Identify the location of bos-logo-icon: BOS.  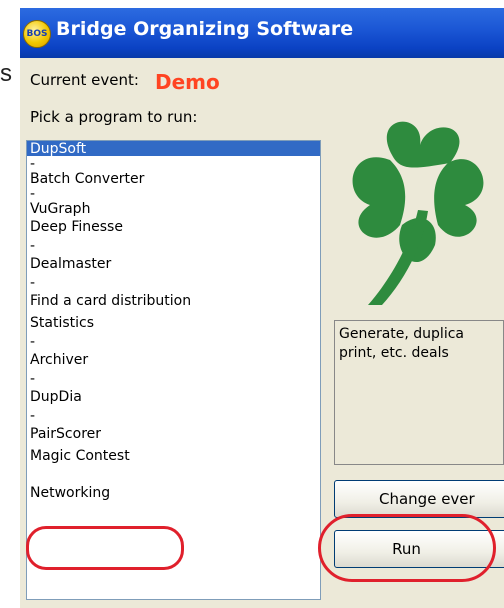
(37, 34).